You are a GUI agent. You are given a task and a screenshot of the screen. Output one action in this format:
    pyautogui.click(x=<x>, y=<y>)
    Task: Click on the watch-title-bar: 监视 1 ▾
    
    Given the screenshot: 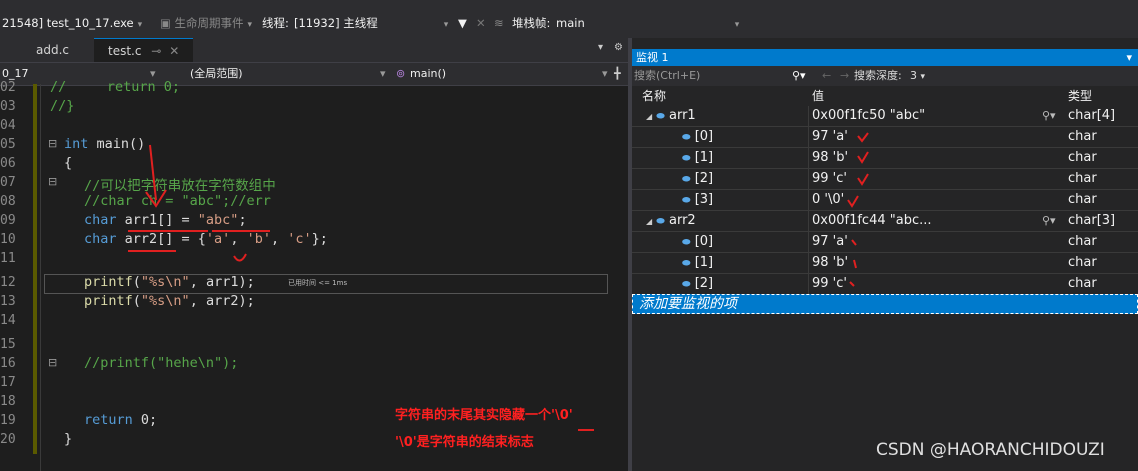 What is the action you would take?
    pyautogui.click(x=885, y=57)
    